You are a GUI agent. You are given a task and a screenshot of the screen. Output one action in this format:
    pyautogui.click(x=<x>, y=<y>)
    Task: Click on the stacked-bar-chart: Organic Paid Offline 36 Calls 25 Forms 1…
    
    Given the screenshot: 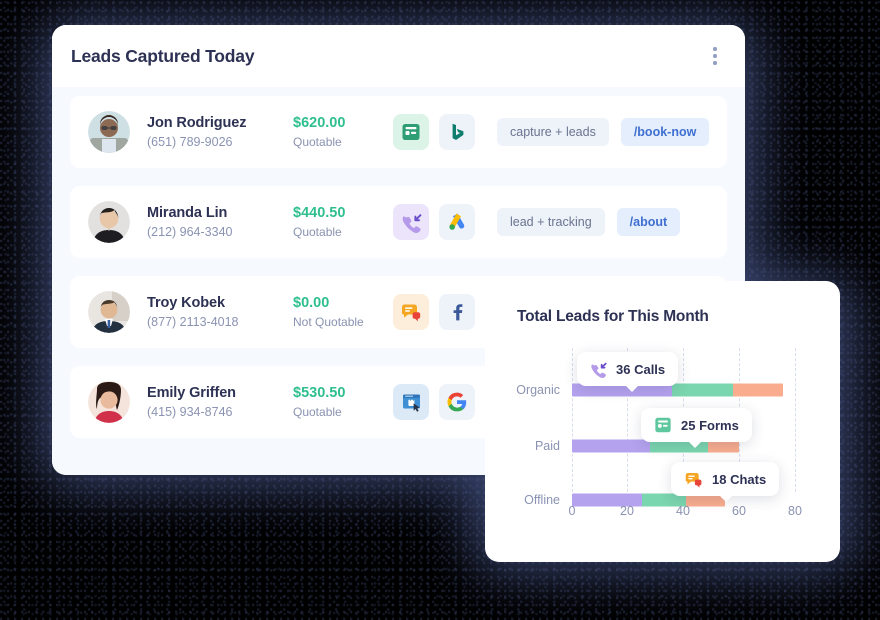 What is the action you would take?
    pyautogui.click(x=662, y=433)
    